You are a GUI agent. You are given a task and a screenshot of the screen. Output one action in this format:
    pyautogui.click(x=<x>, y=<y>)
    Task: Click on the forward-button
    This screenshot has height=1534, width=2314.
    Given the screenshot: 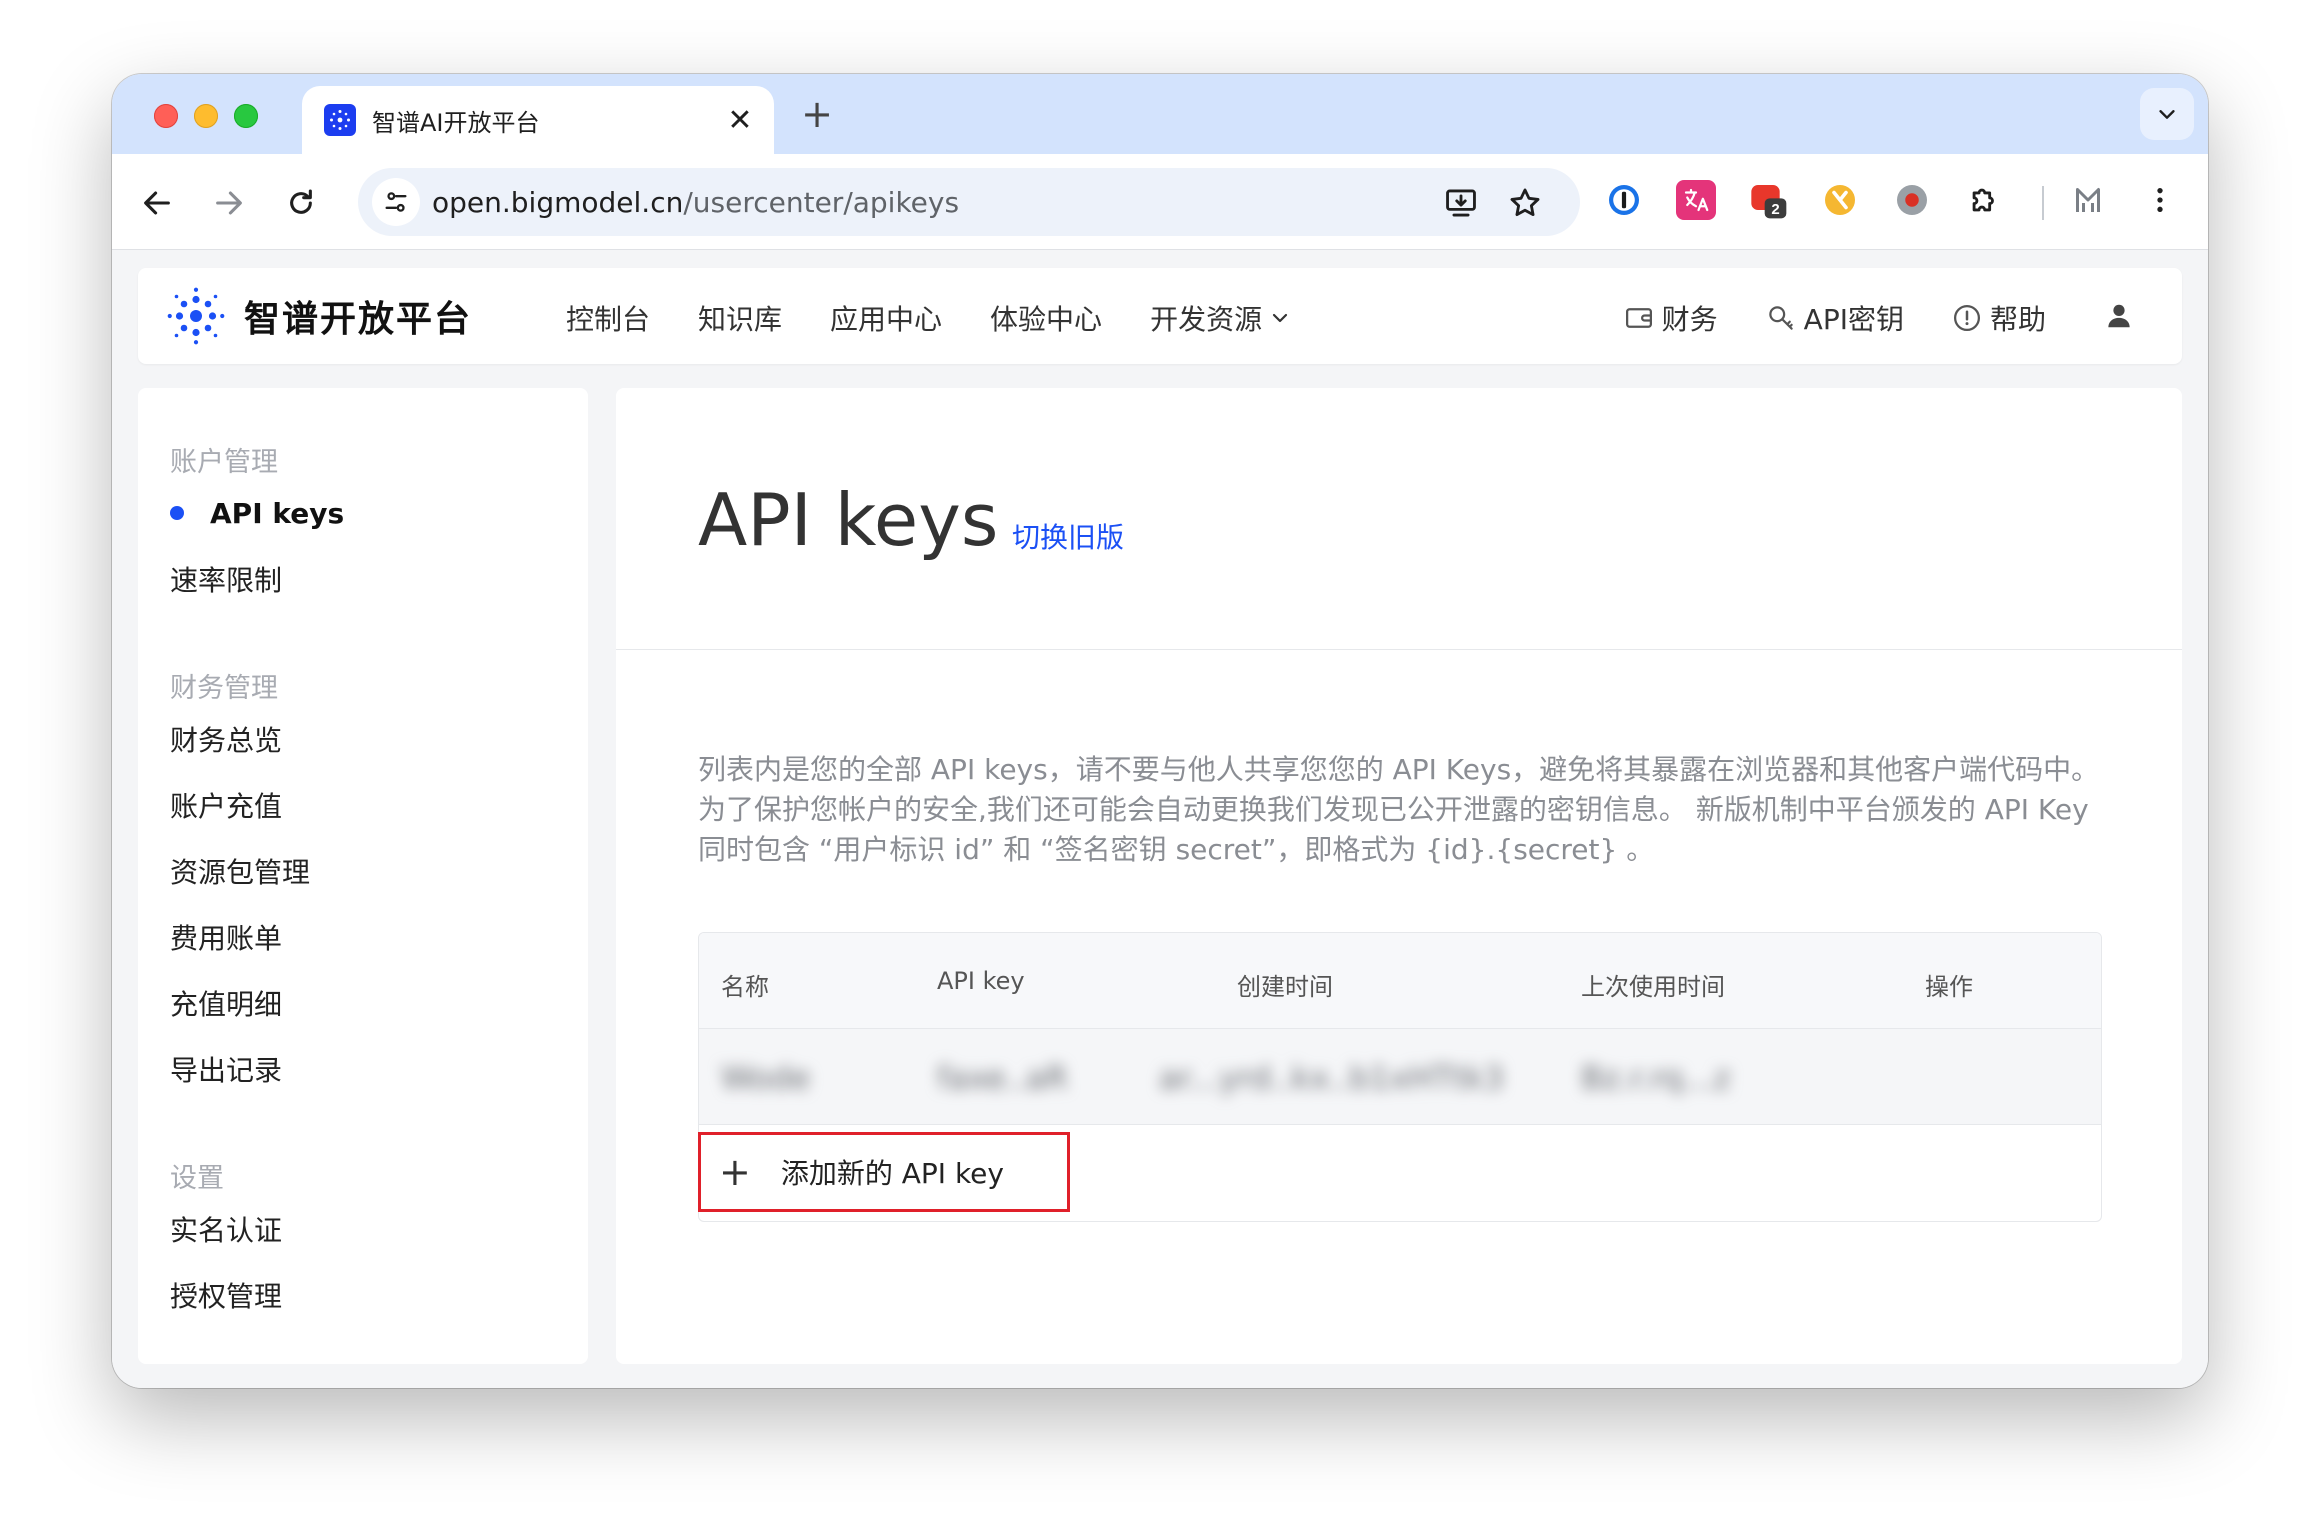 What is the action you would take?
    pyautogui.click(x=229, y=203)
    